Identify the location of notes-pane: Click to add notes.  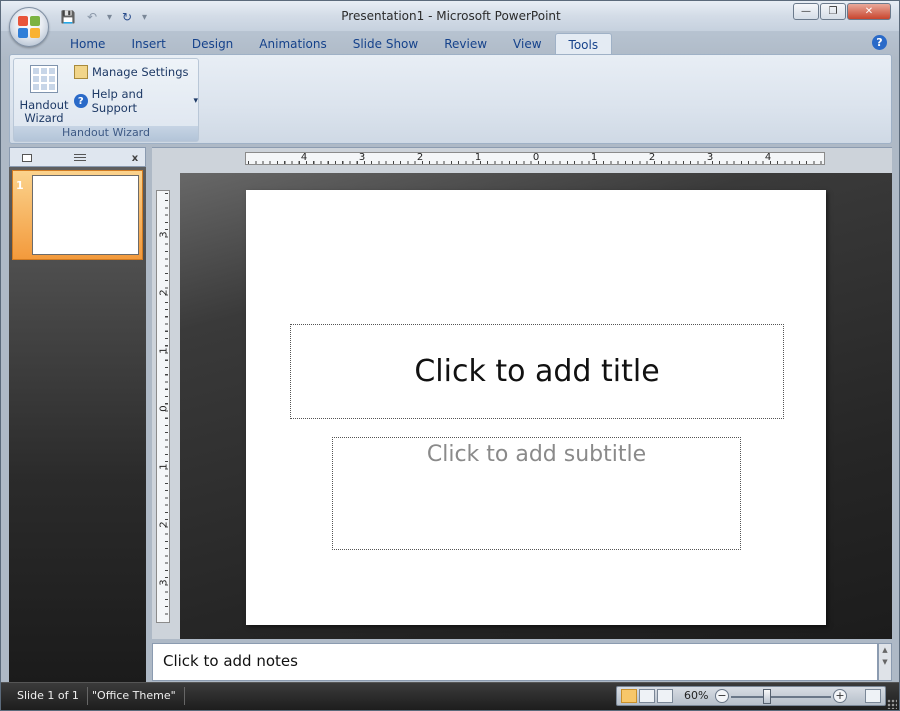
(515, 662).